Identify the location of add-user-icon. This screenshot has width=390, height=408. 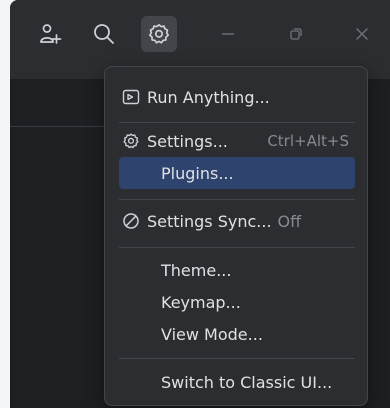
(51, 34).